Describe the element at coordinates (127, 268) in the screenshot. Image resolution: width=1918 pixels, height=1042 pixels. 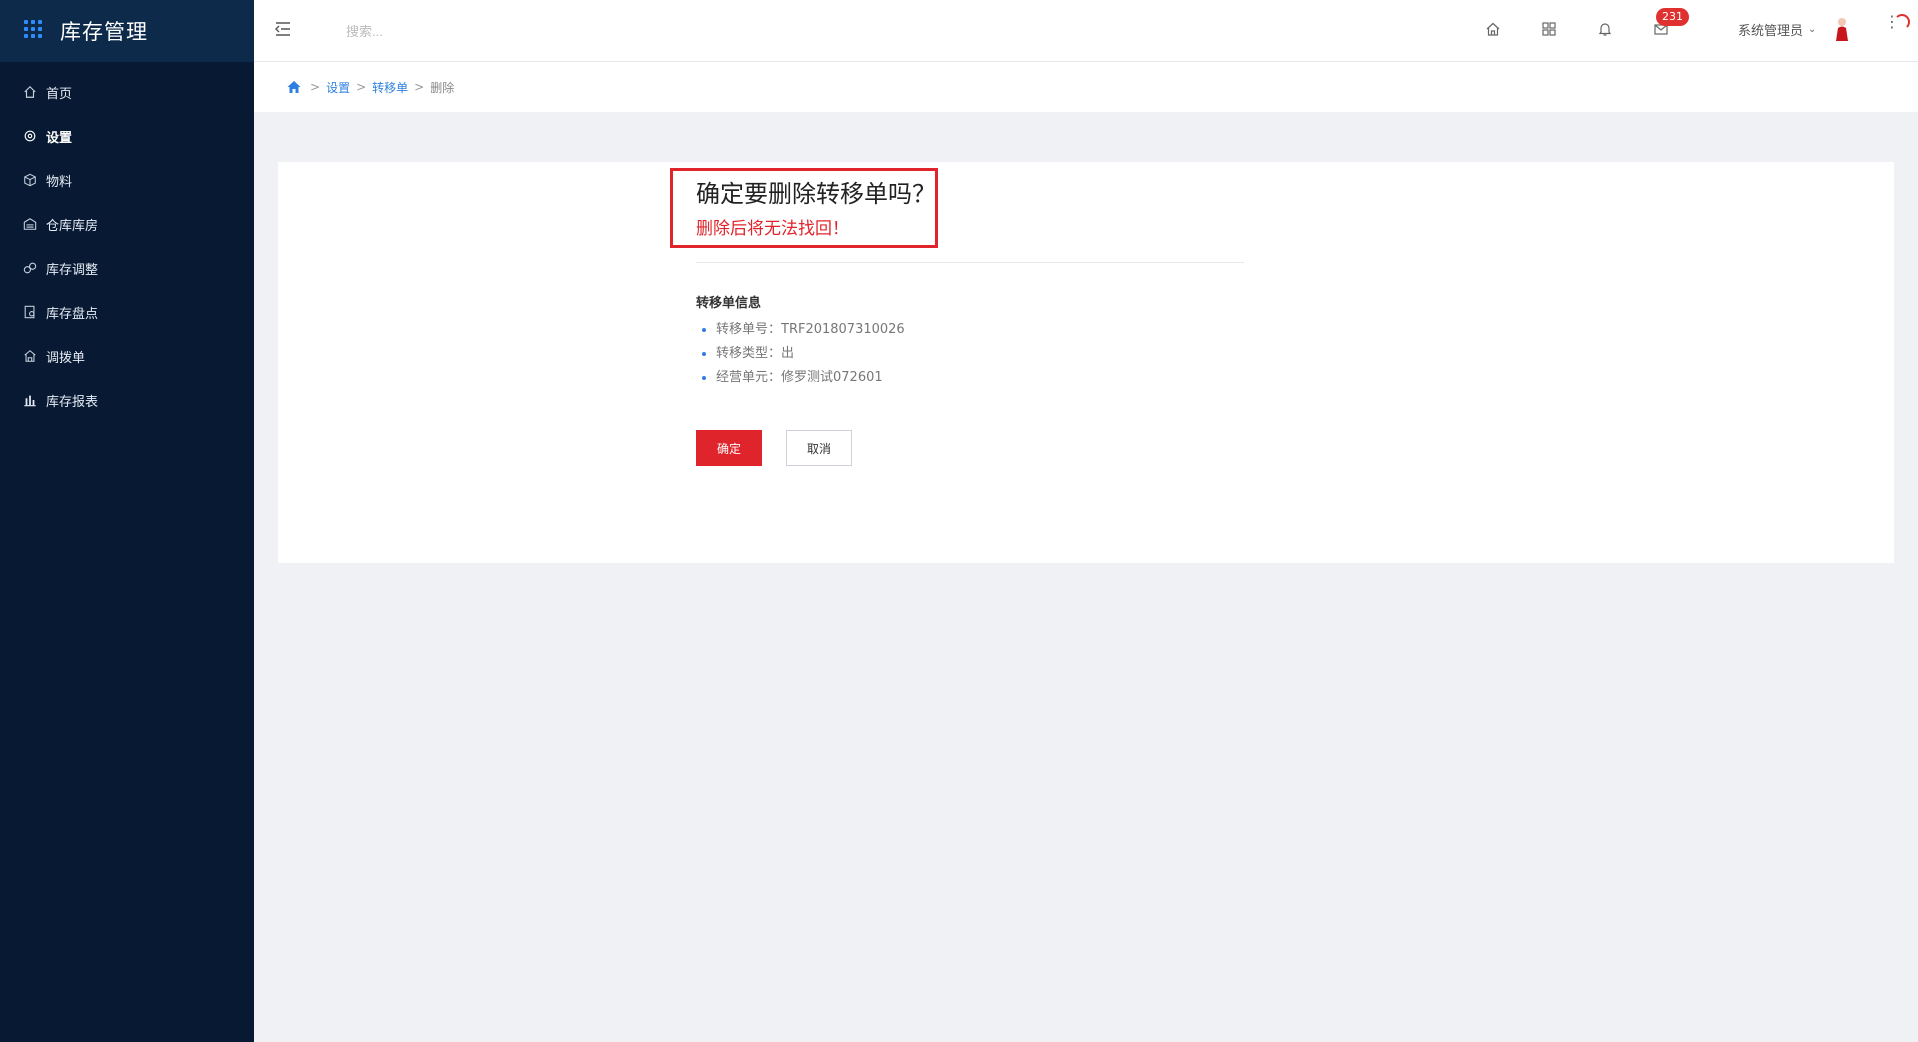
I see `sidebar-item-stock-adjust: 库存调整` at that location.